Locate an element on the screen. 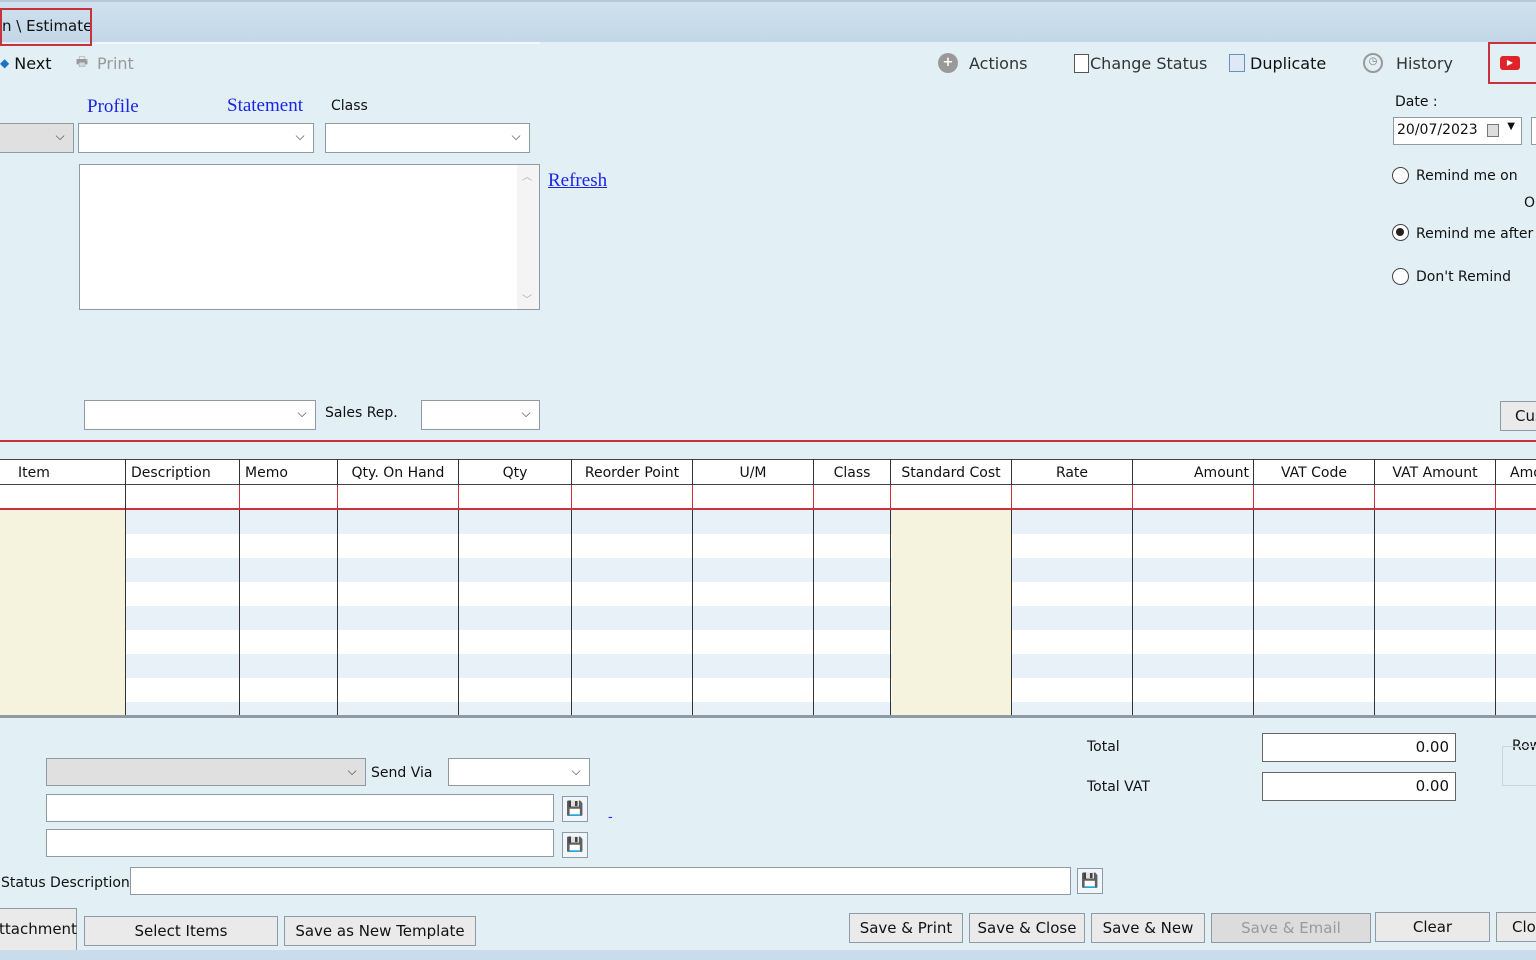 This screenshot has width=1536, height=960. profile-label: Profile is located at coordinates (113, 107).